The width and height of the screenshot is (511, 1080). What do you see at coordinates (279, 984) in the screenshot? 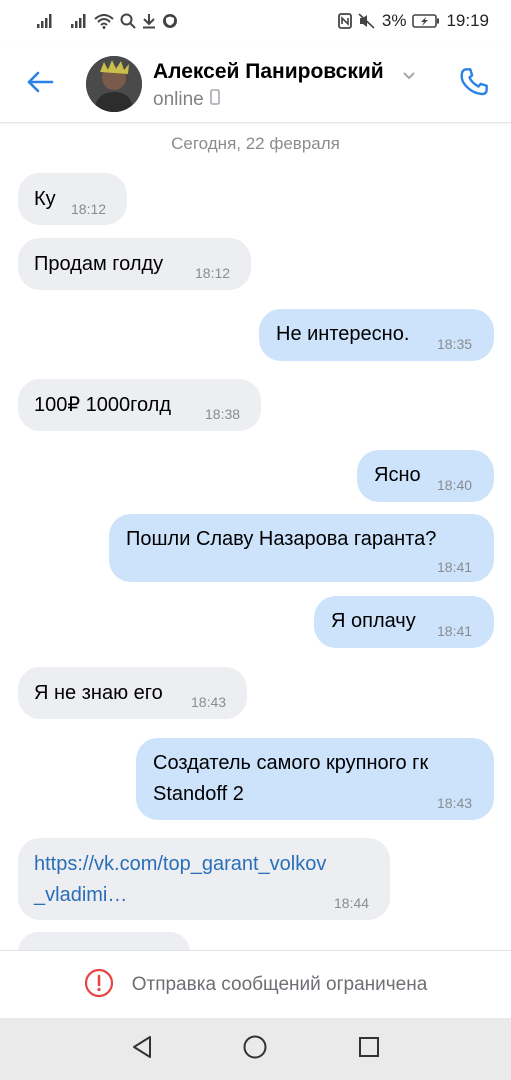
I see `messaging-restricted-text: Отправка сообщений ограничена` at bounding box center [279, 984].